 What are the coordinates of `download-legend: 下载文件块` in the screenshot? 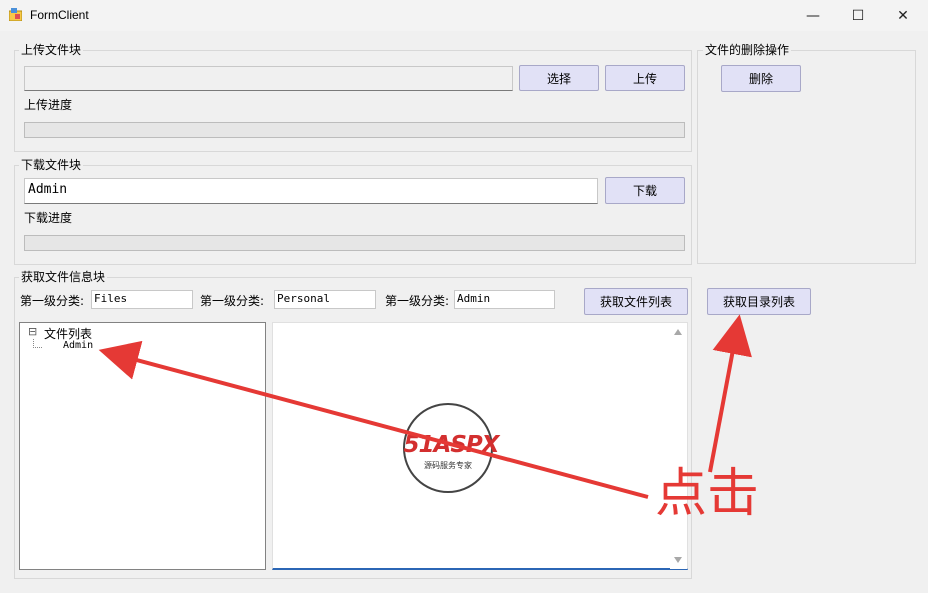 It's located at (51, 164).